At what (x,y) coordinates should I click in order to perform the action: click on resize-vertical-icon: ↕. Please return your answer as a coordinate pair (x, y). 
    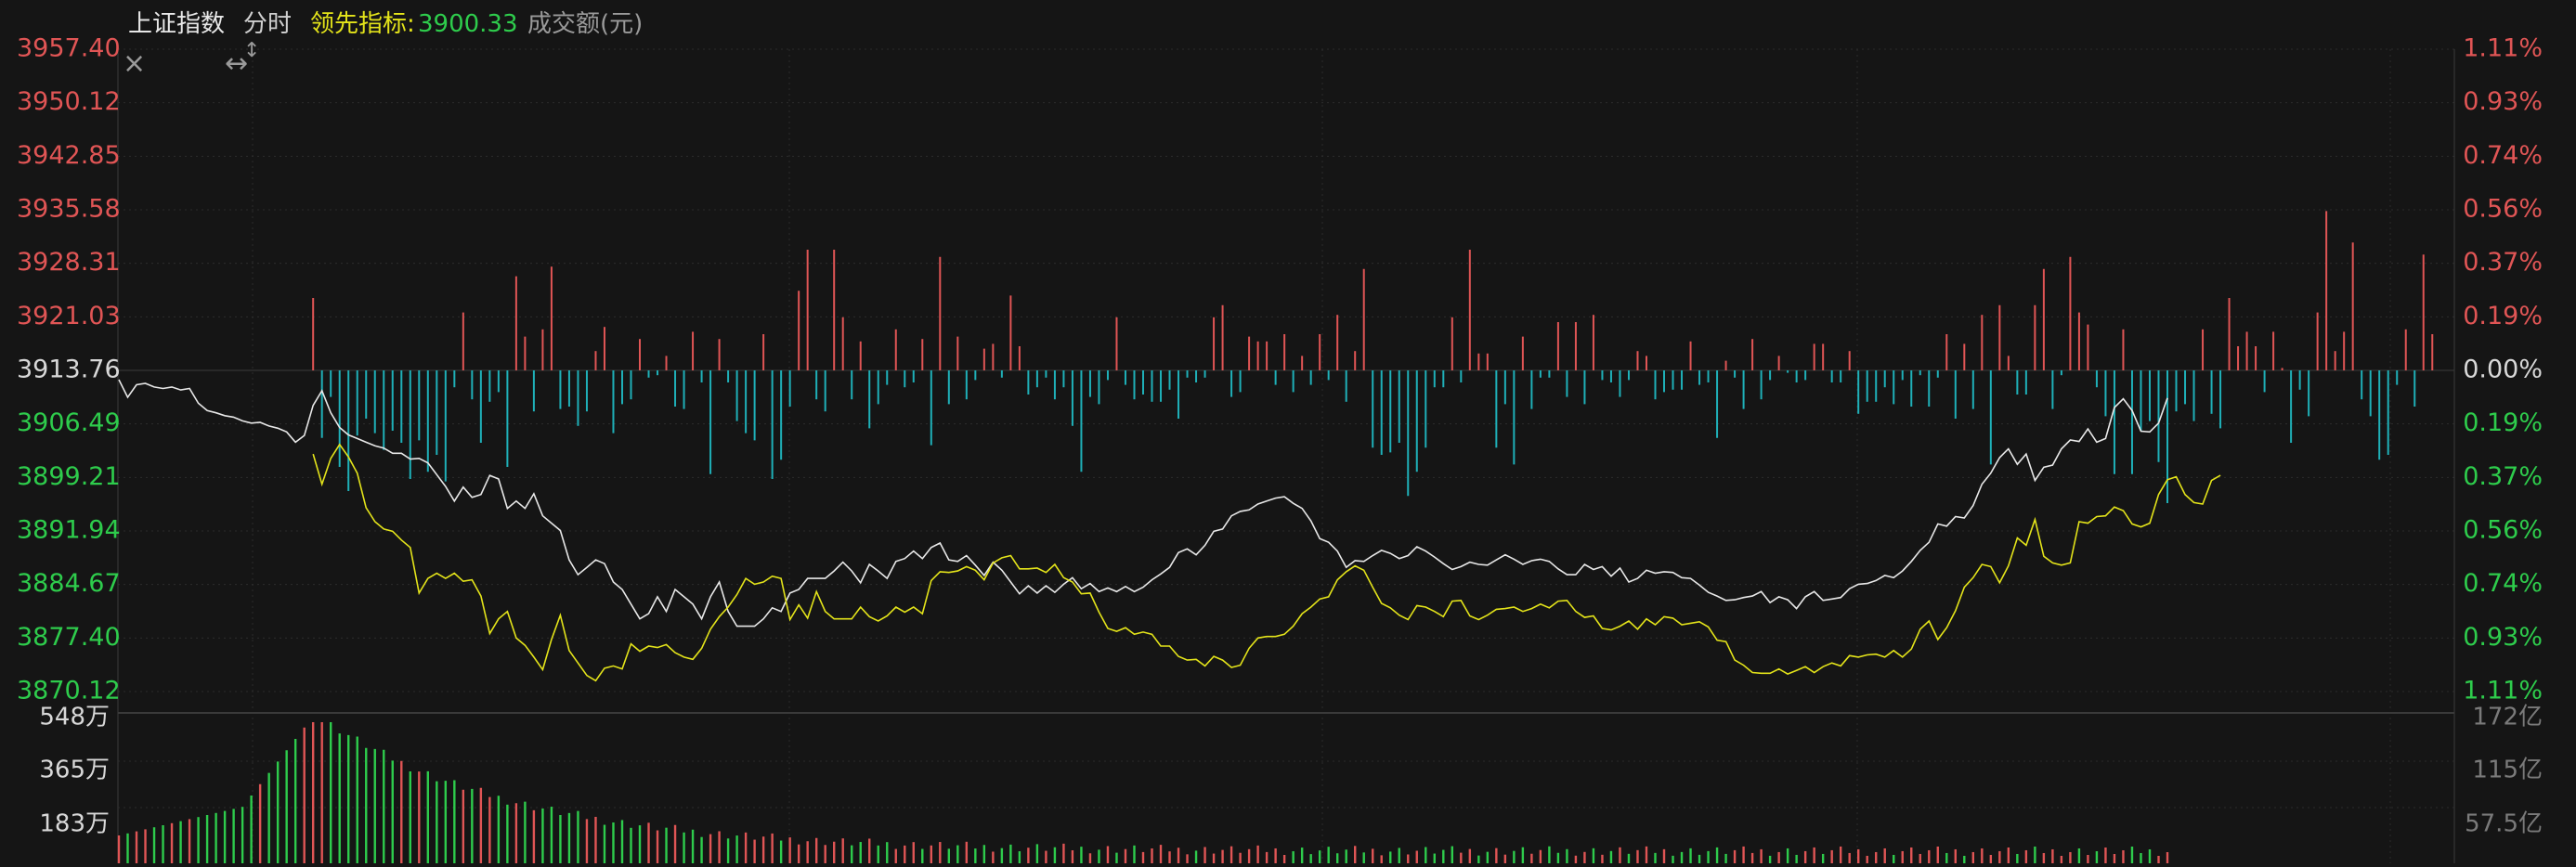
    Looking at the image, I should click on (252, 51).